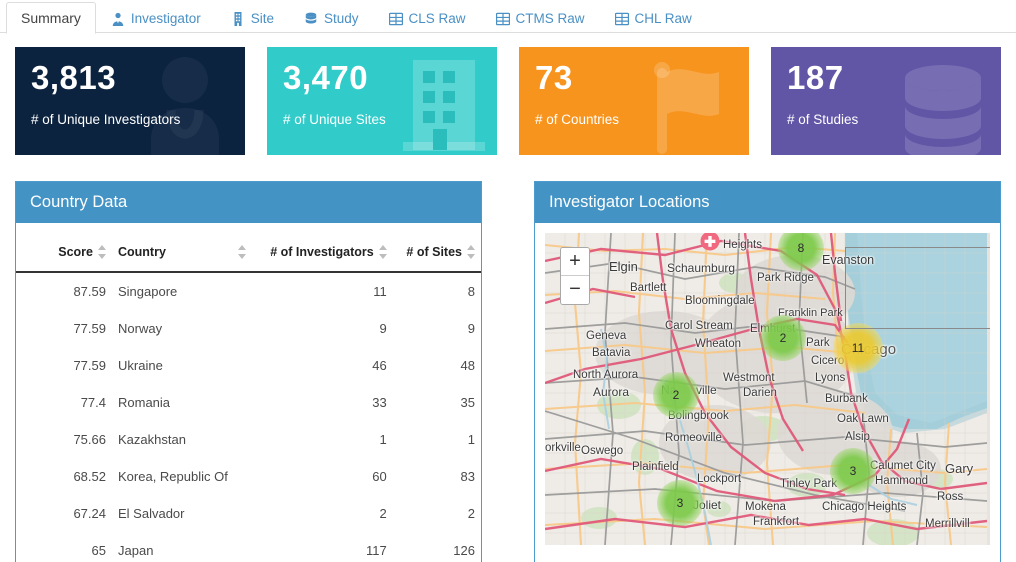 This screenshot has height=562, width=1016. Describe the element at coordinates (606, 336) in the screenshot. I see `map-label: Geneva` at that location.